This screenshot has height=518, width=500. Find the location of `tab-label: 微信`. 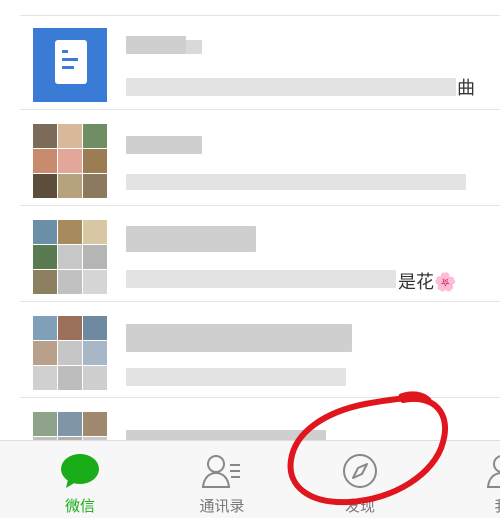

tab-label: 微信 is located at coordinates (79, 506).